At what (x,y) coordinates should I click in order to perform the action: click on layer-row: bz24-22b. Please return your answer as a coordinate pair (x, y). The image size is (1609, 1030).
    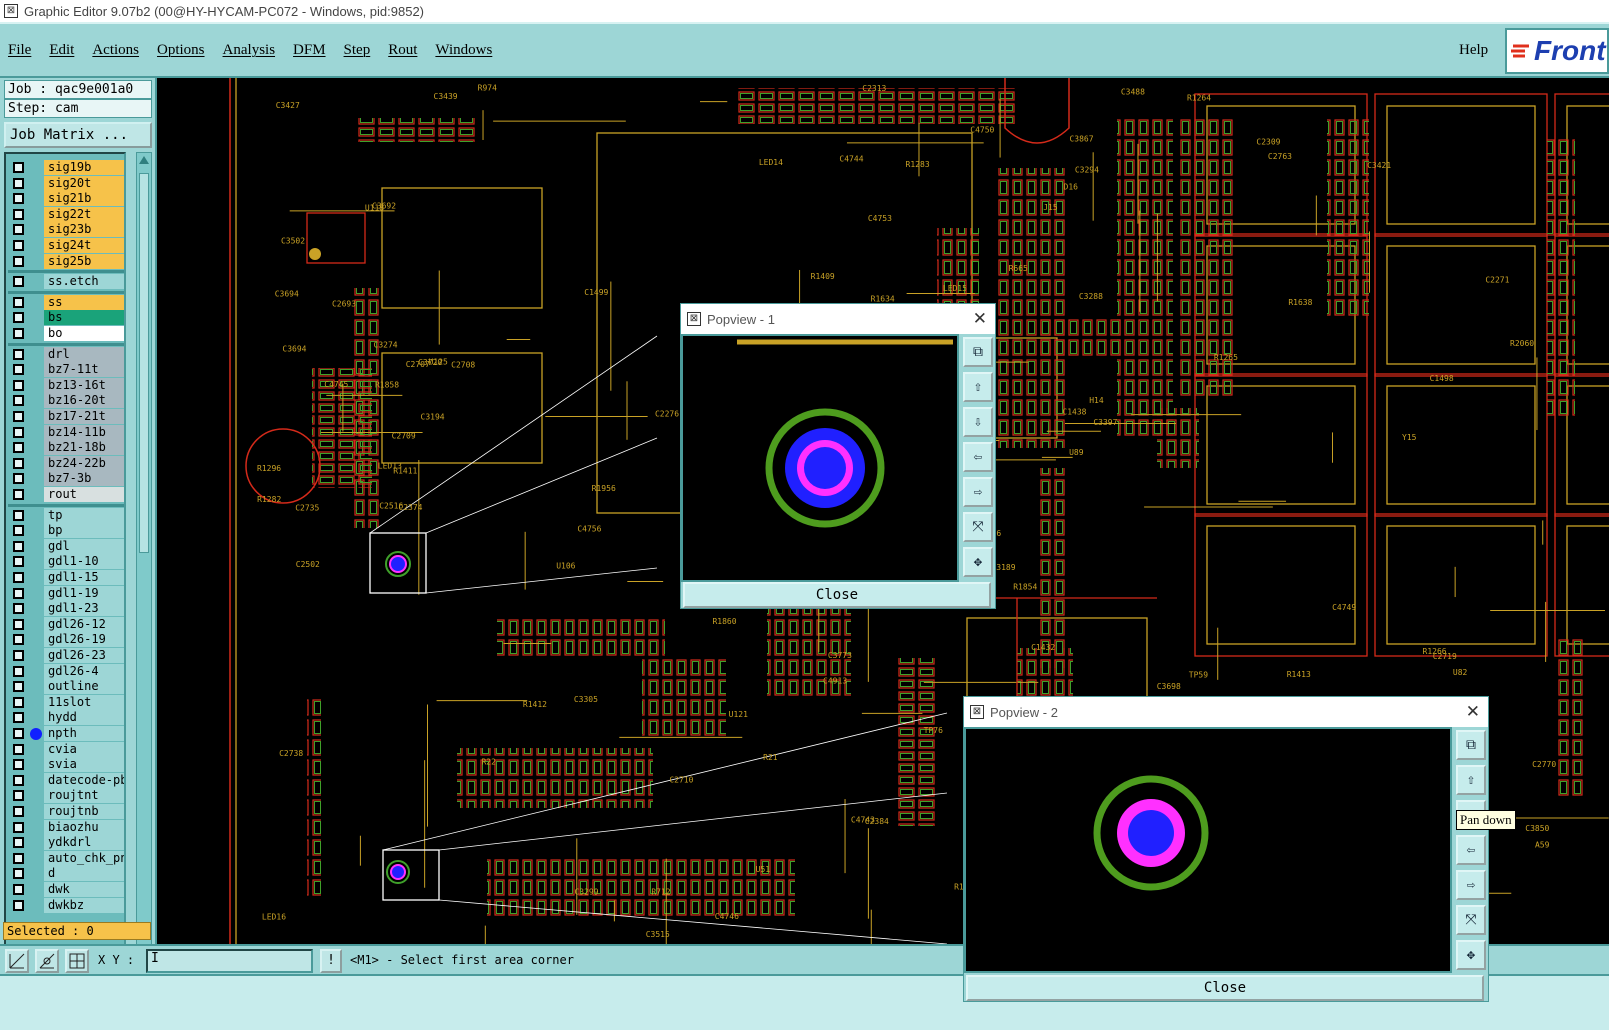
    Looking at the image, I should click on (66, 463).